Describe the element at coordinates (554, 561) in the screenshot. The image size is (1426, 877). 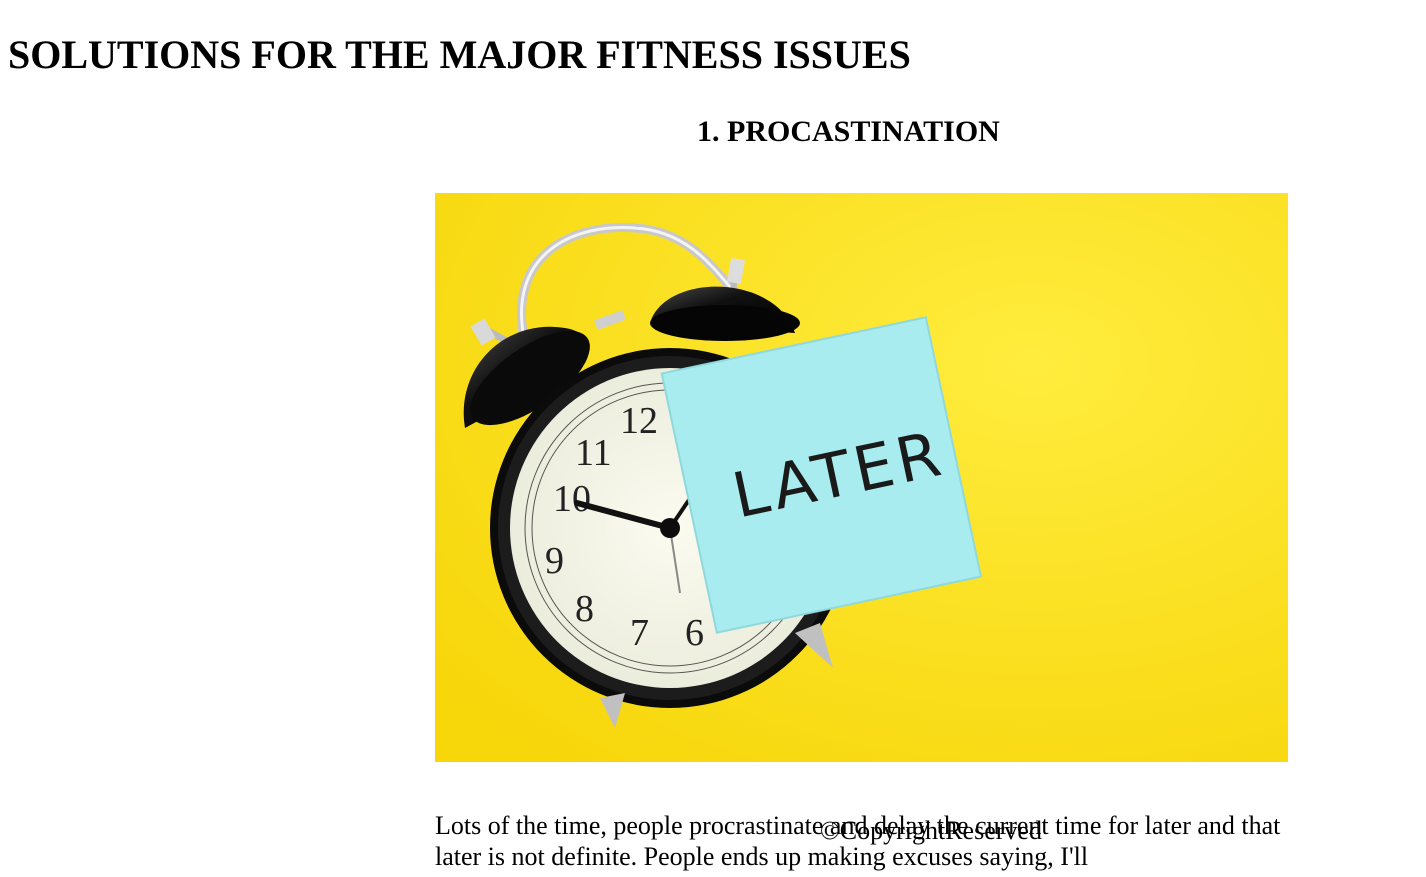
I see `numeral-9: 9` at that location.